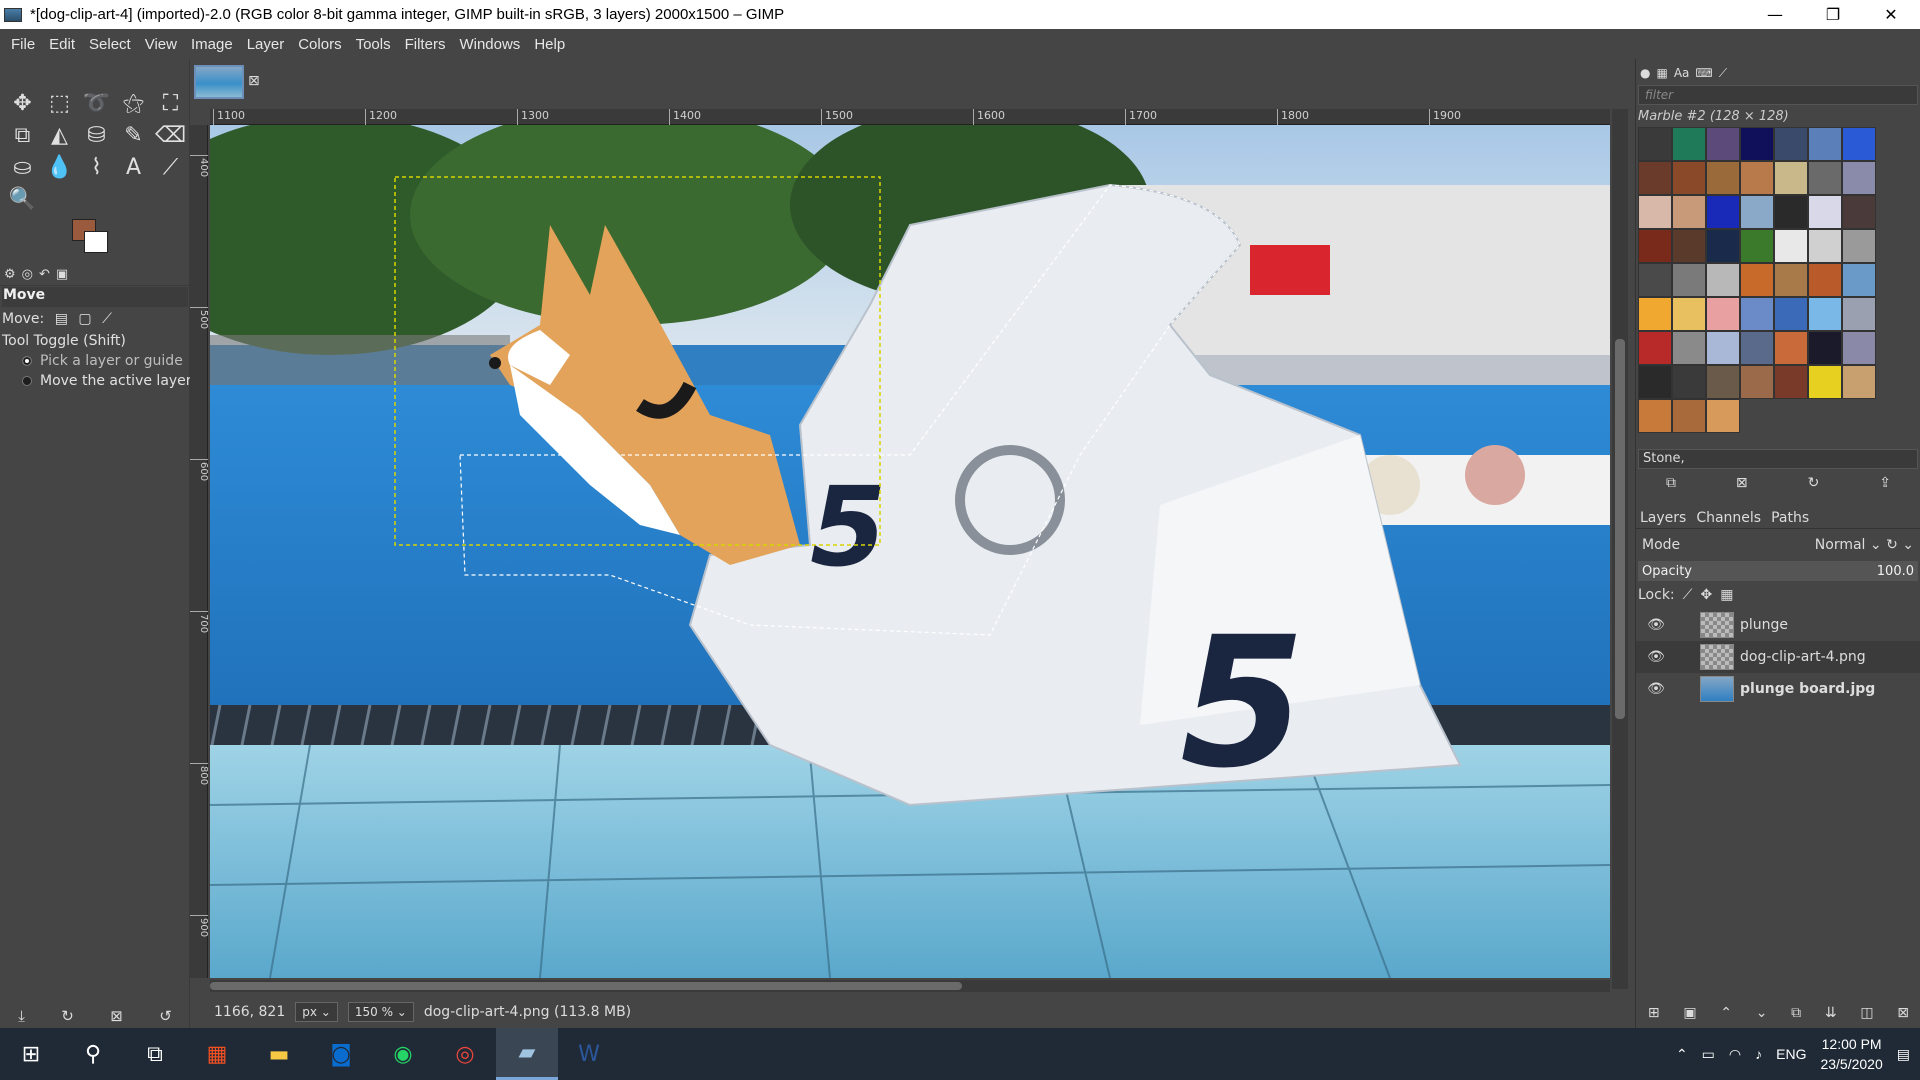 The height and width of the screenshot is (1080, 1920). What do you see at coordinates (97, 381) in the screenshot?
I see `move-active-option: Move the active layer` at bounding box center [97, 381].